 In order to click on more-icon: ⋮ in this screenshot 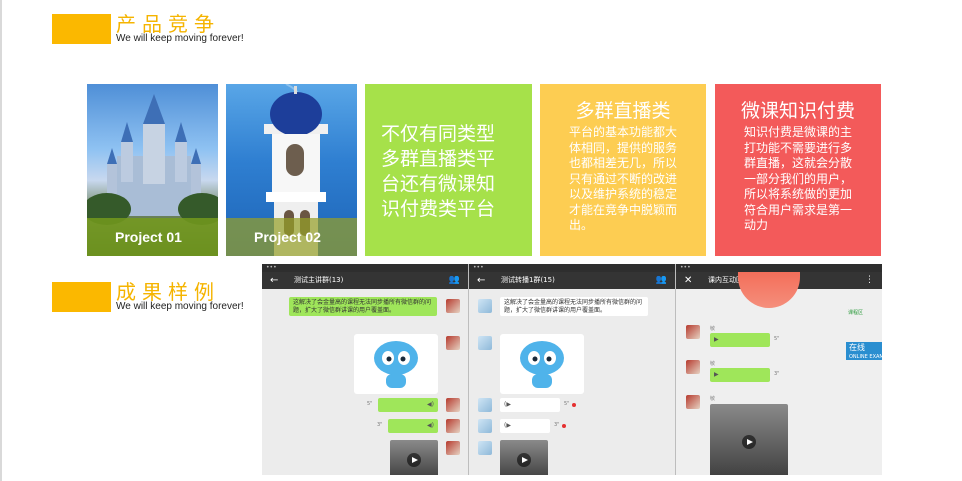, I will do `click(869, 280)`.